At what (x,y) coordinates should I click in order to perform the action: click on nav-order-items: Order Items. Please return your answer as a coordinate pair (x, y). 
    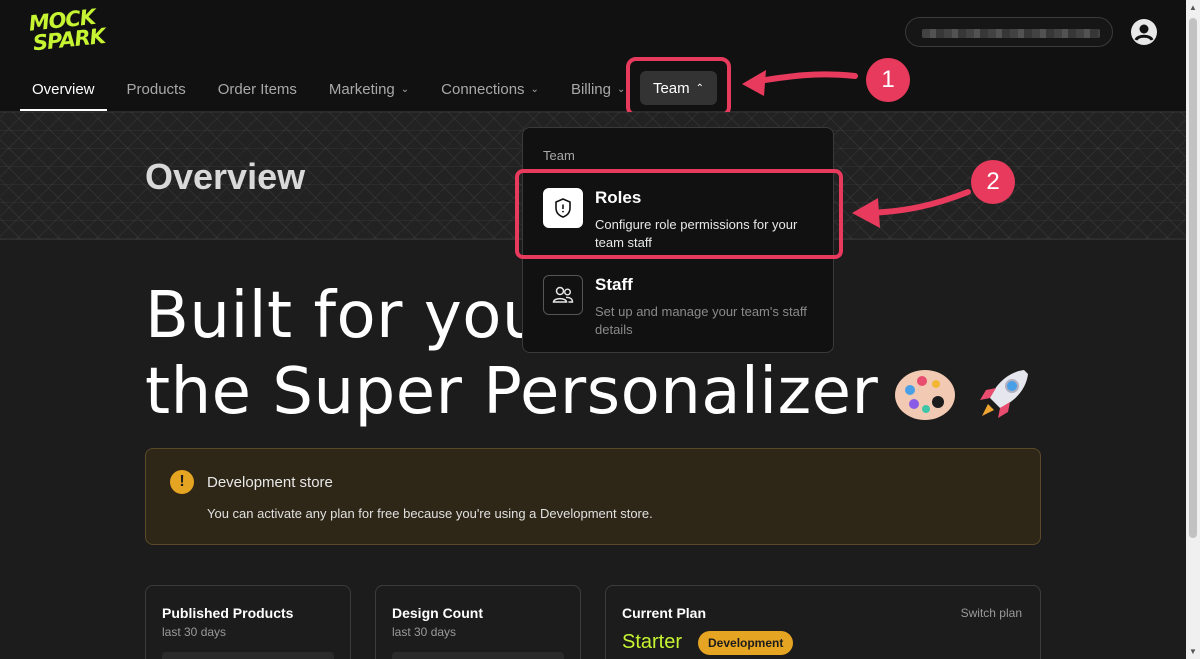
    Looking at the image, I should click on (257, 89).